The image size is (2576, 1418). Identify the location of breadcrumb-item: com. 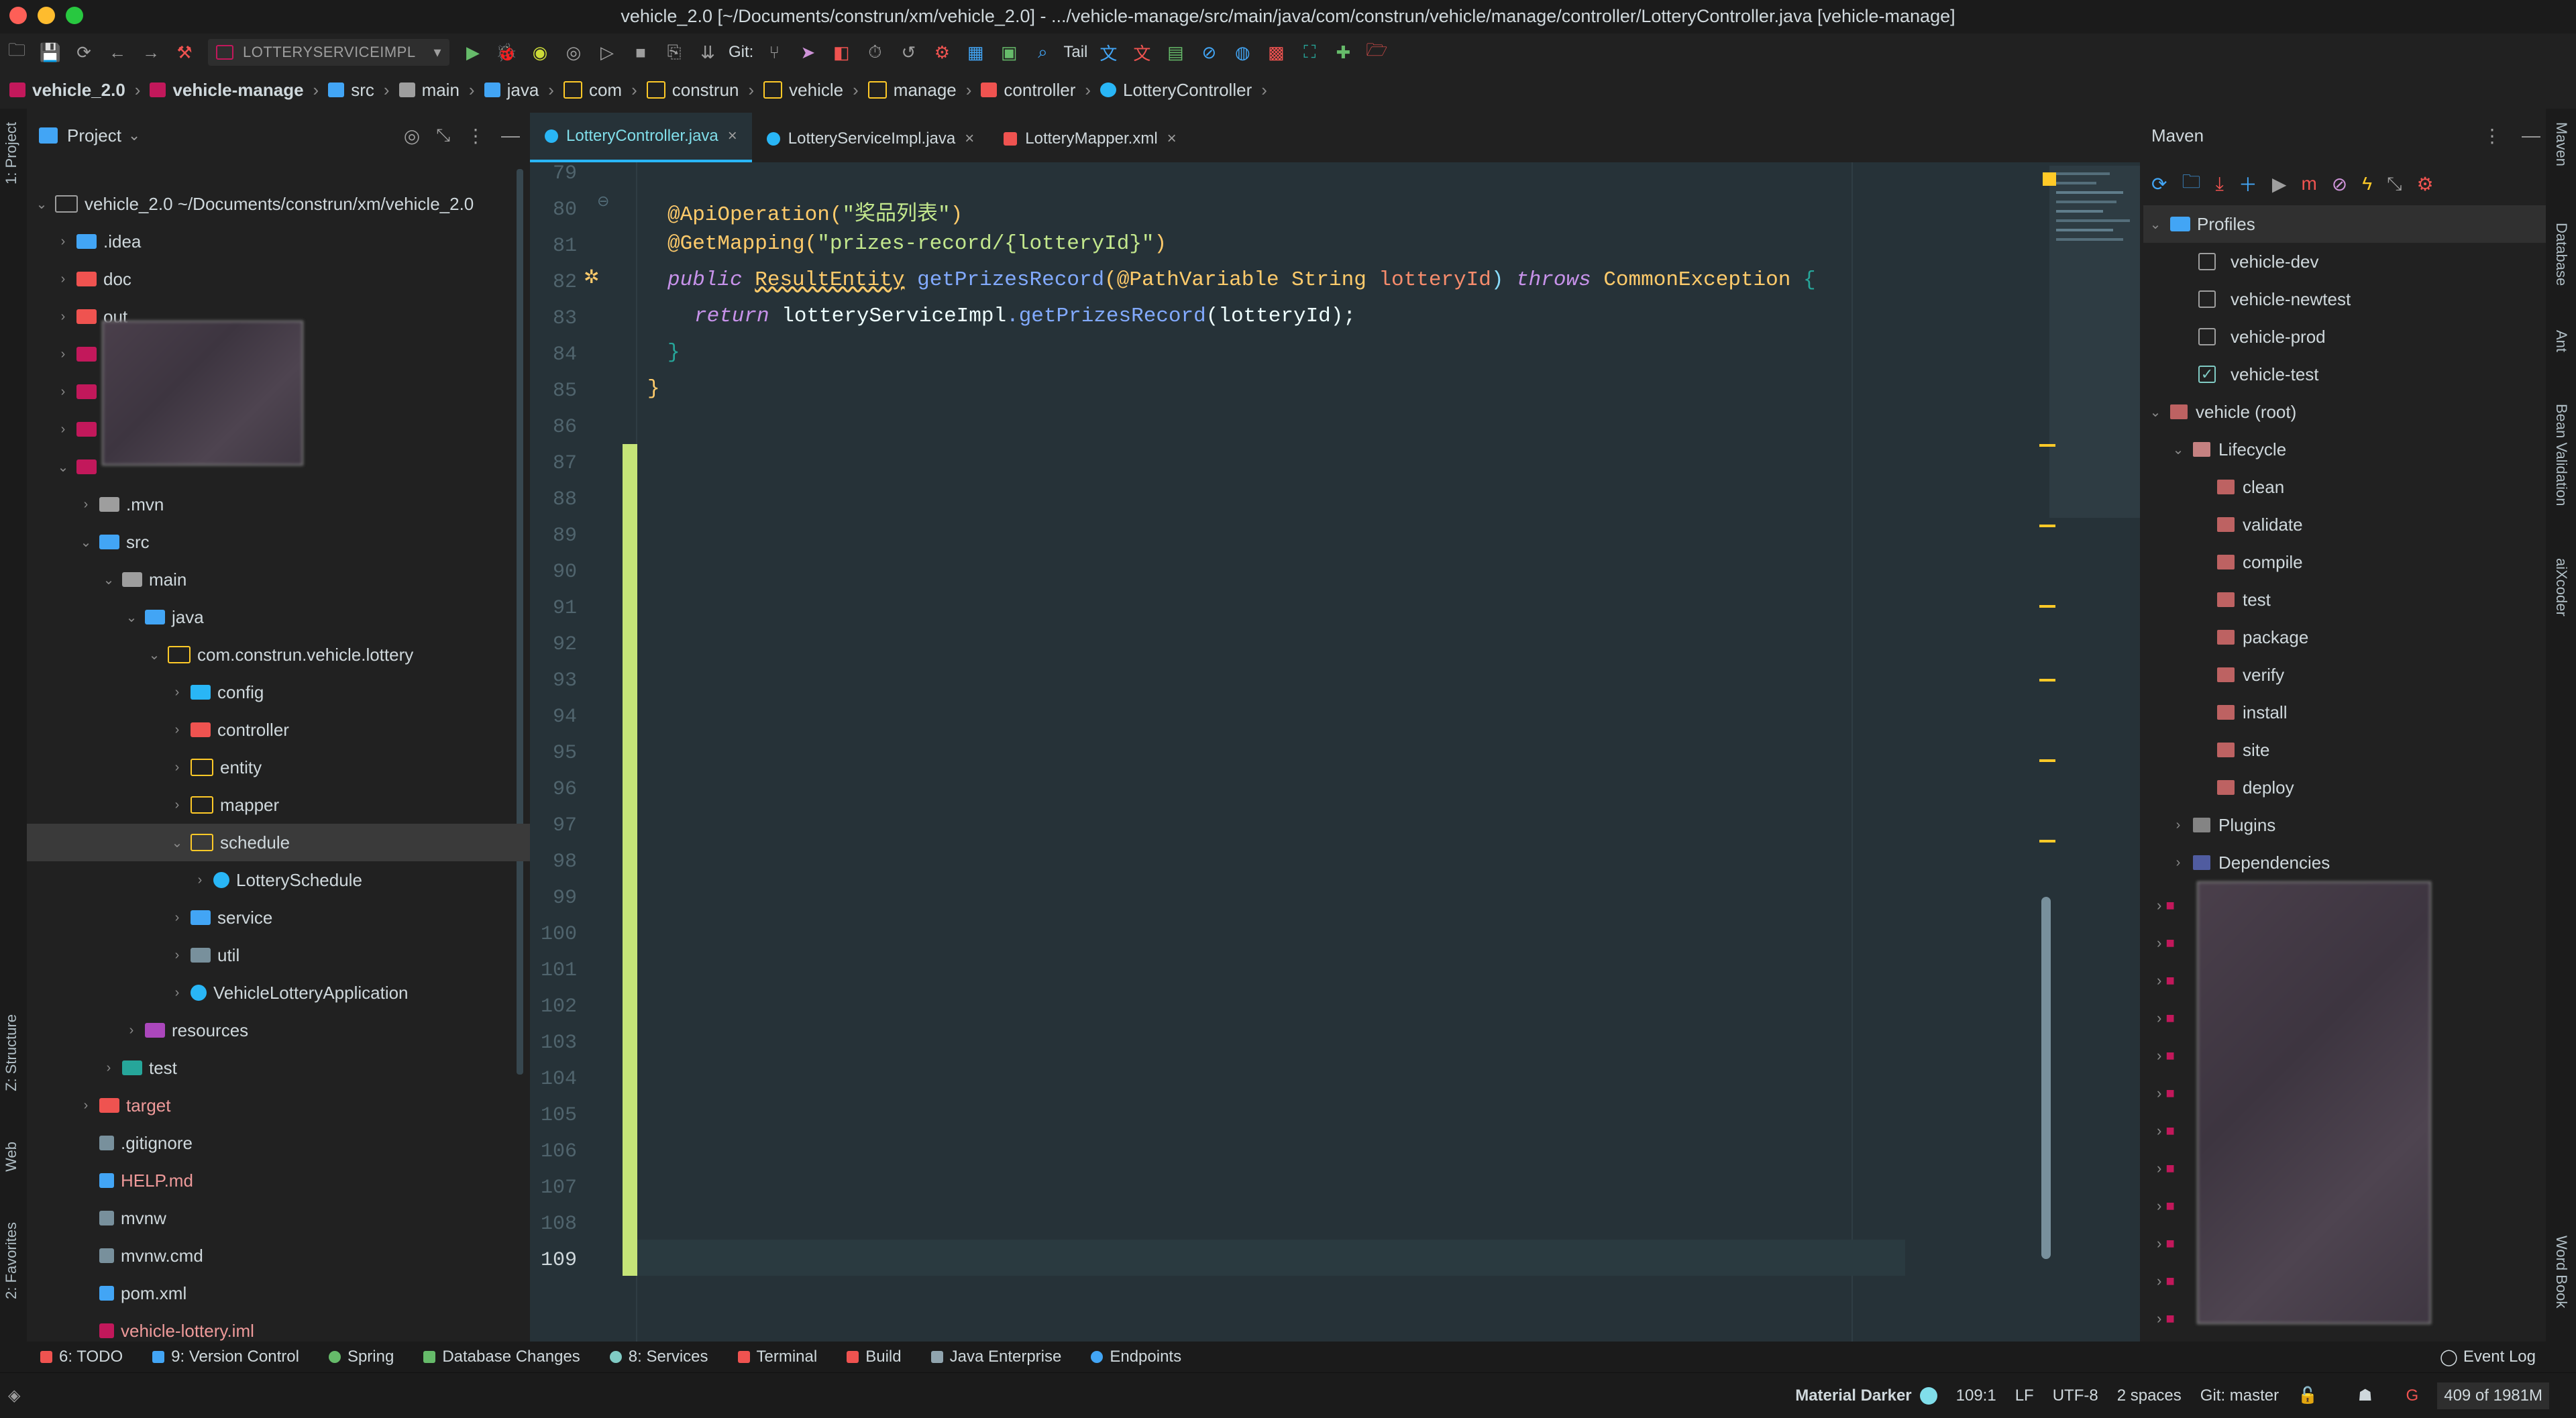
(605, 90).